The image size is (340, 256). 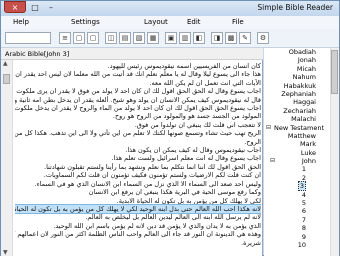 I want to click on tree-item: ⊟ New Testament, so click(x=296, y=128).